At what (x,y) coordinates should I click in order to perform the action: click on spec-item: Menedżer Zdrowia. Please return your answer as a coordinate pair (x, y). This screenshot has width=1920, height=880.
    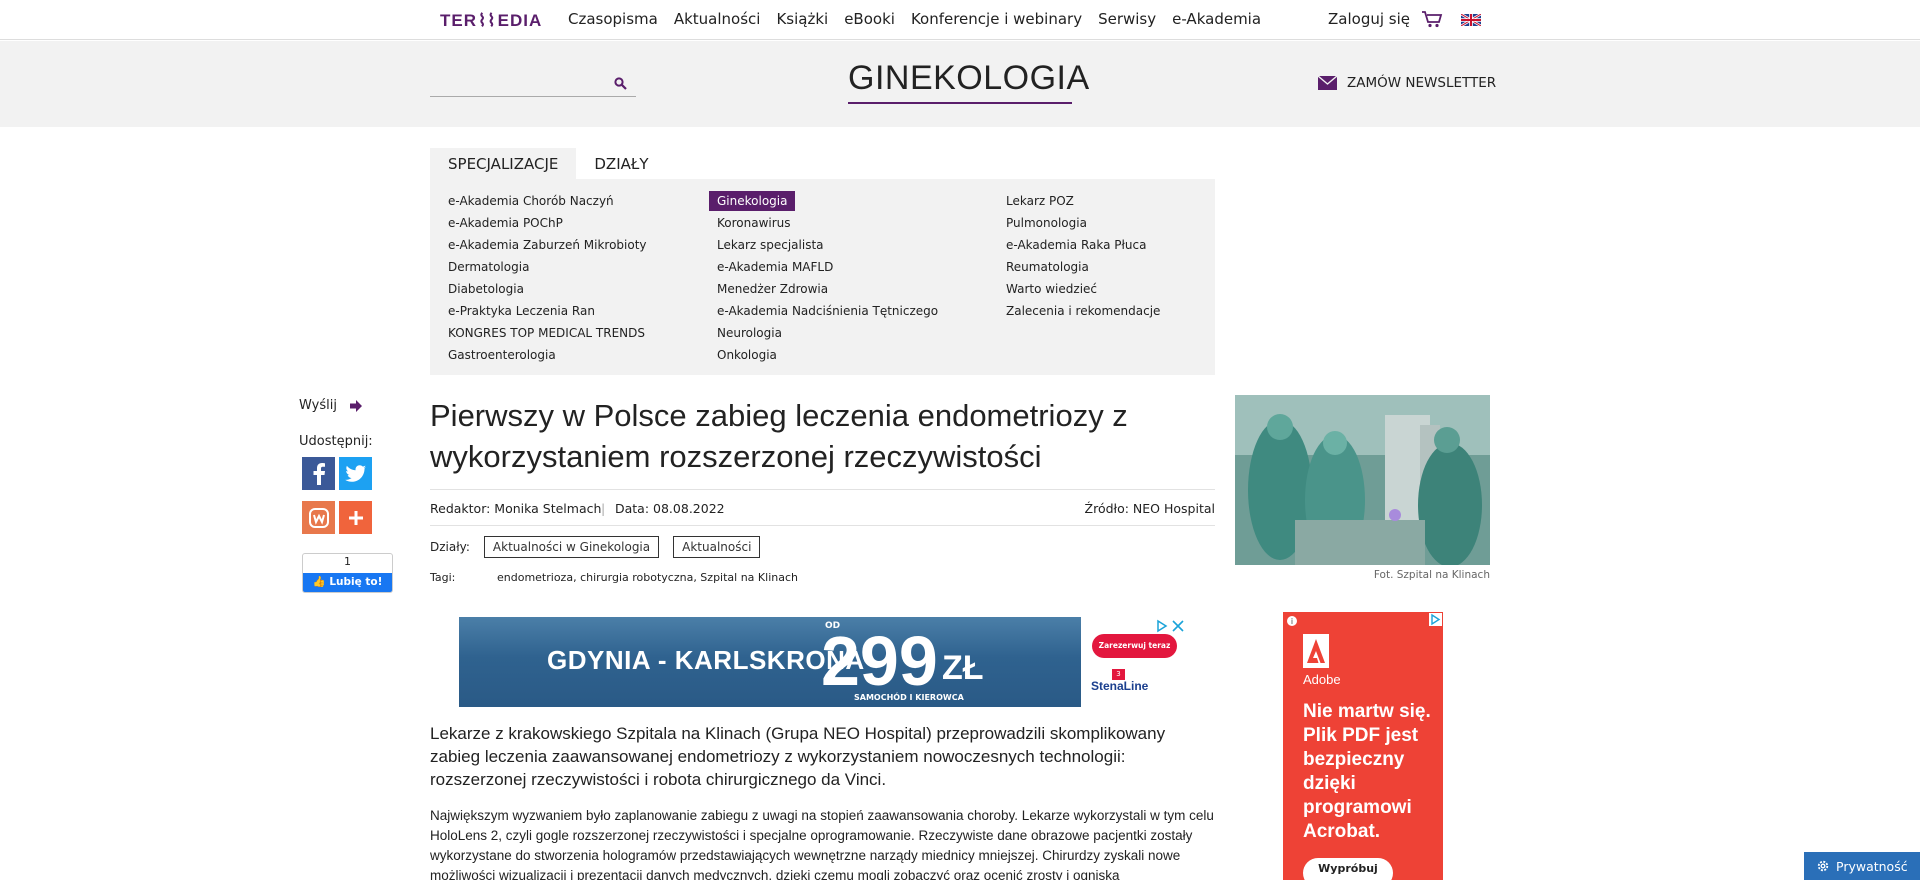
    Looking at the image, I should click on (827, 289).